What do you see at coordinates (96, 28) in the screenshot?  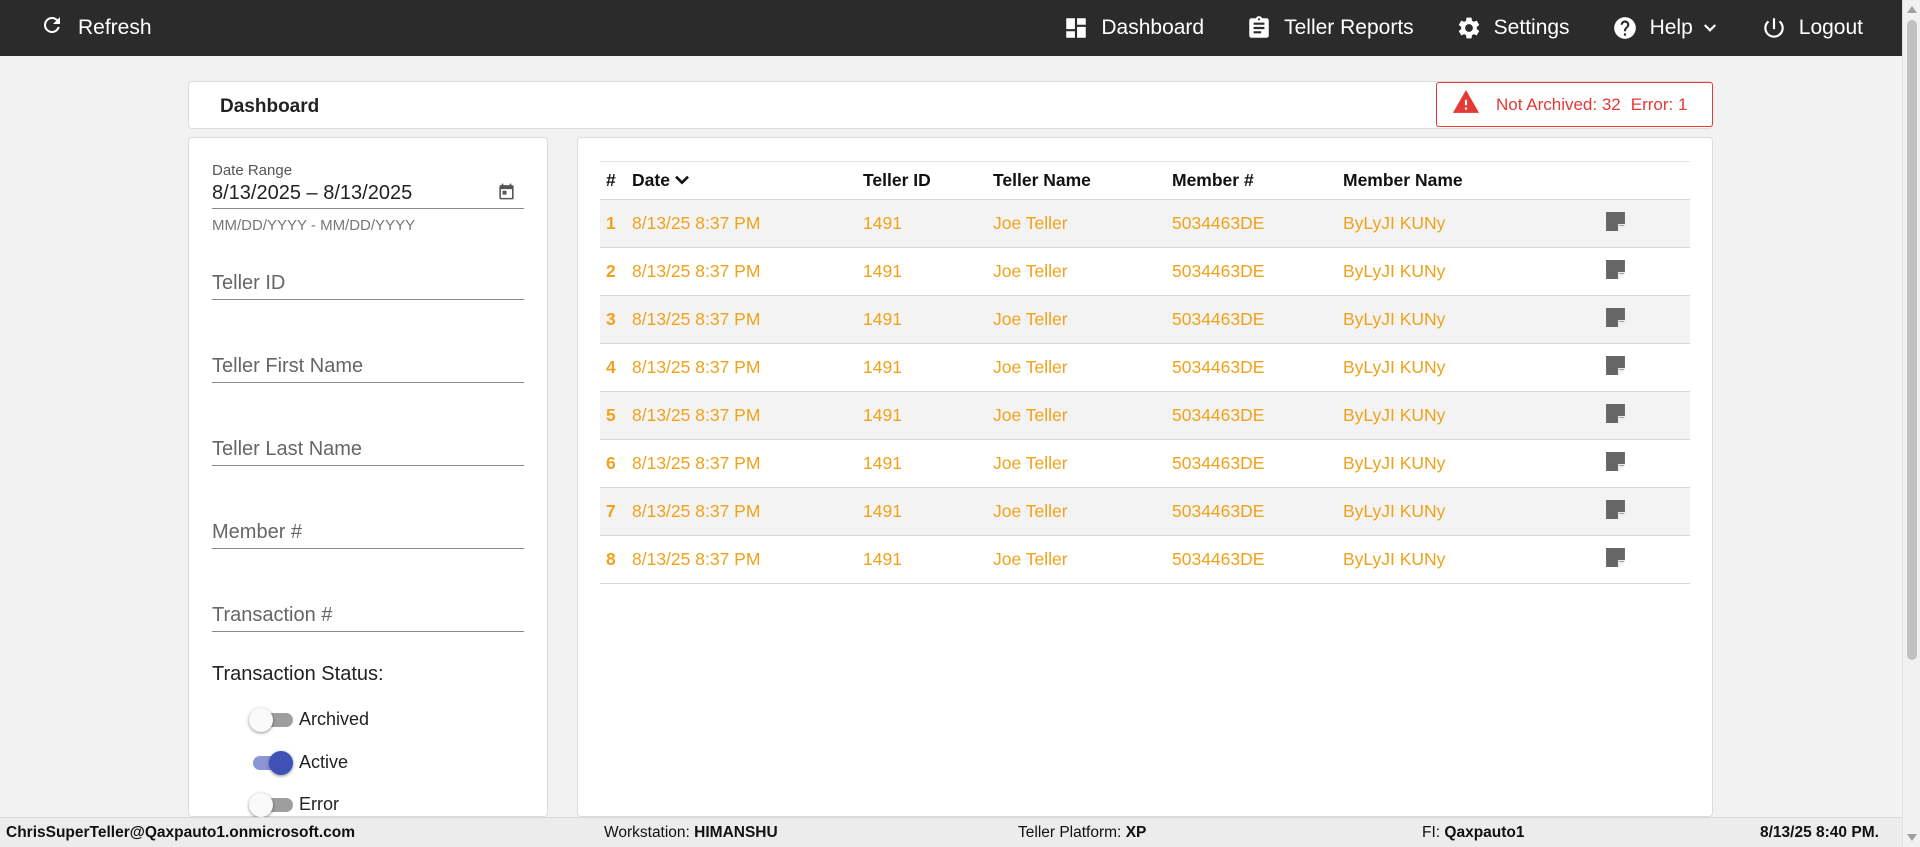 I see `refresh-button: Refresh` at bounding box center [96, 28].